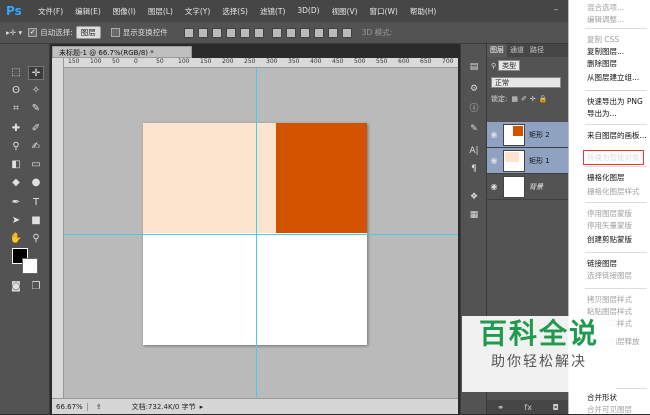 This screenshot has height=415, width=650. What do you see at coordinates (609, 299) in the screenshot?
I see `context-menu-item: 拷贝图层样式` at bounding box center [609, 299].